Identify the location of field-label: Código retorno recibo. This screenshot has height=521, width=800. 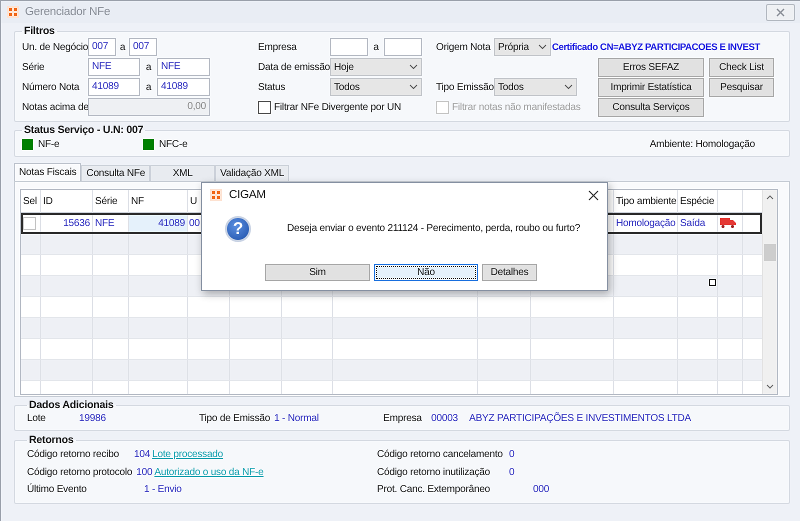
(73, 454).